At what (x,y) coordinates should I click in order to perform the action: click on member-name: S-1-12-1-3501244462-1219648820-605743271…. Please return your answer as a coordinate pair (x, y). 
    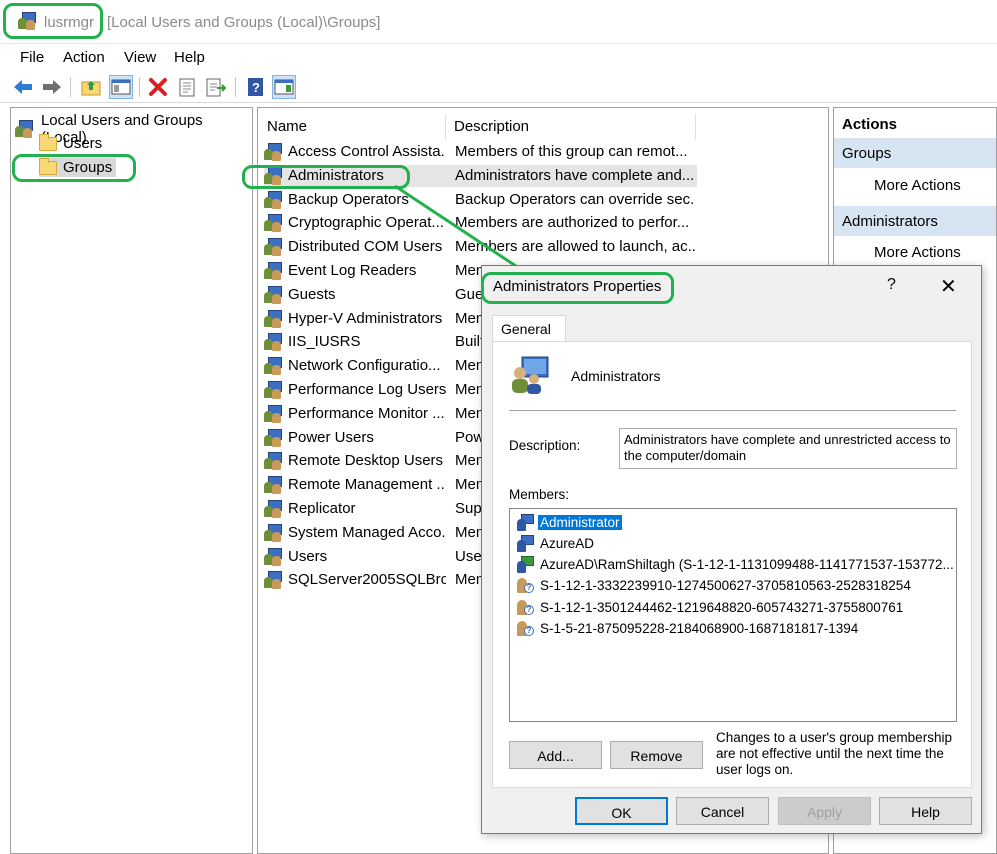
    Looking at the image, I should click on (722, 607).